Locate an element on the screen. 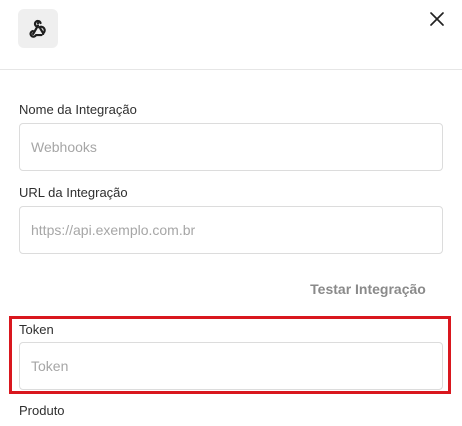  webhook-icon is located at coordinates (37, 28).